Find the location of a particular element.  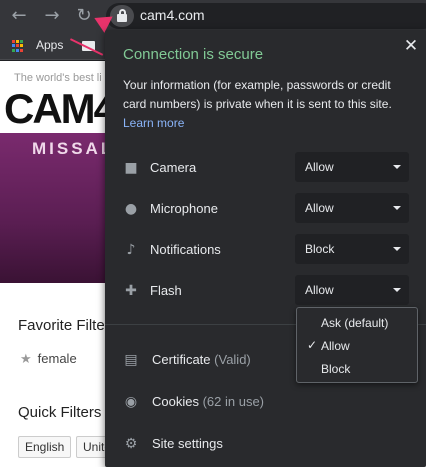

select-value: Block is located at coordinates (320, 249).